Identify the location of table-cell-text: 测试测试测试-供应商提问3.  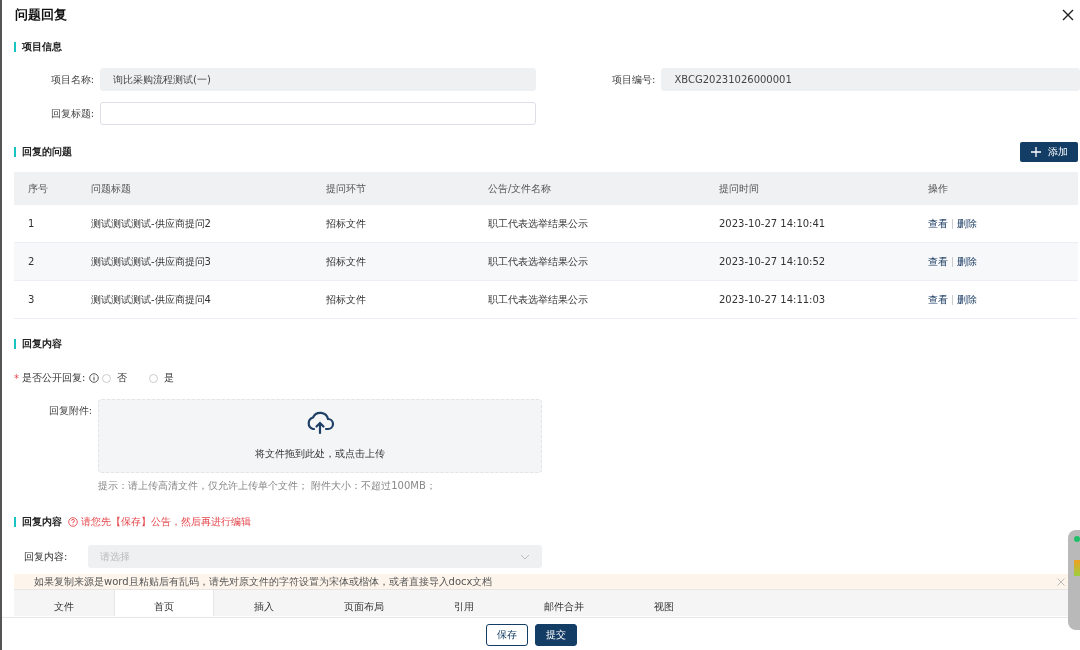
(151, 261).